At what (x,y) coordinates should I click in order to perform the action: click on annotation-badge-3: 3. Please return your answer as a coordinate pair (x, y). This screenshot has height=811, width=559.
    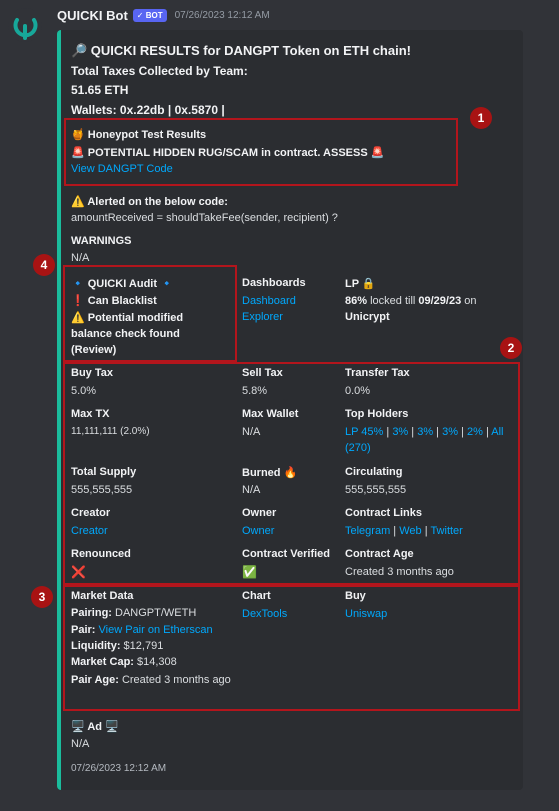
    Looking at the image, I should click on (42, 597).